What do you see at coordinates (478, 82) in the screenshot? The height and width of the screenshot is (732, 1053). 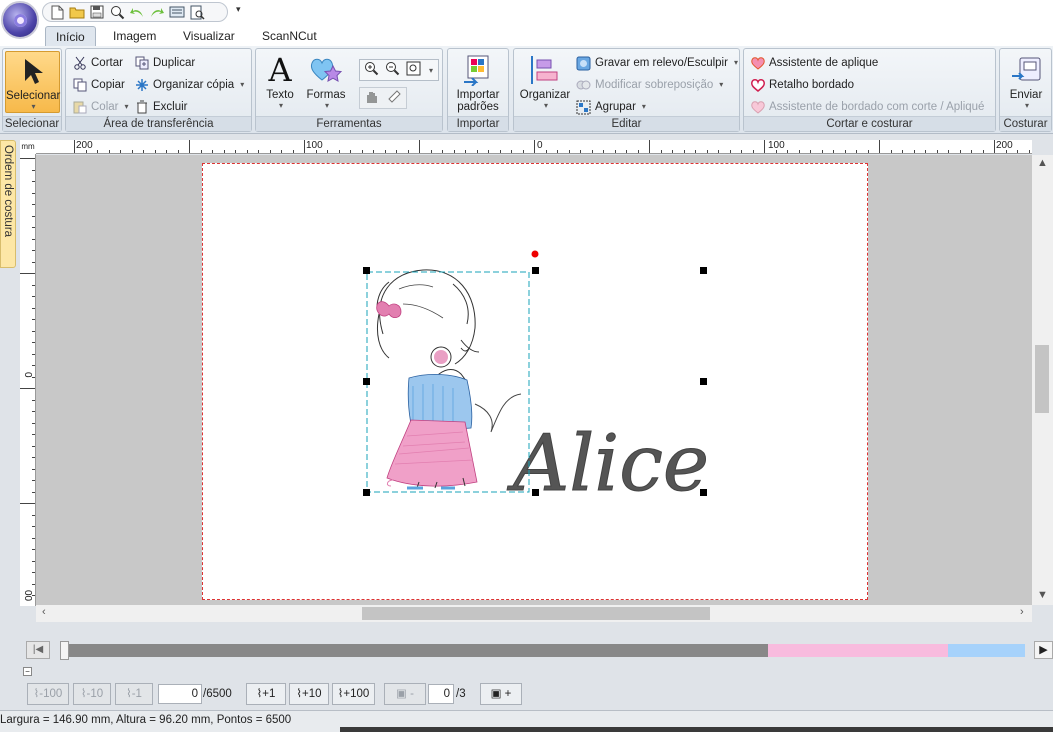 I see `import-patterns-button: Importar padrões` at bounding box center [478, 82].